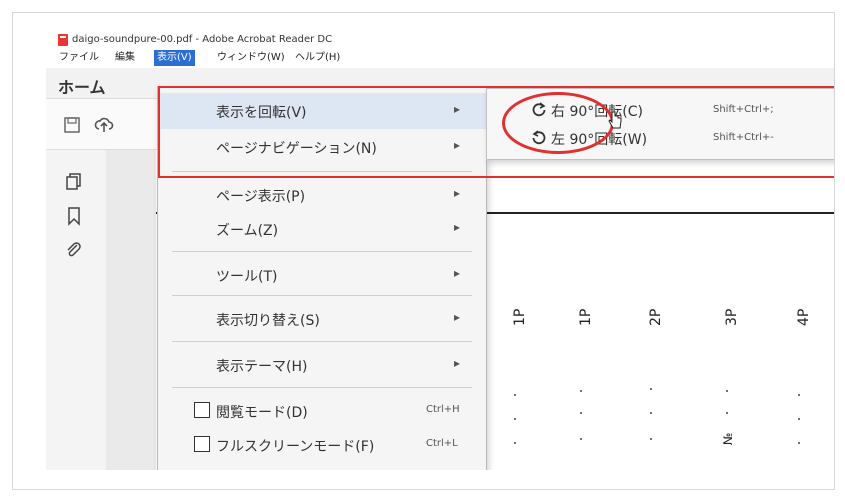 This screenshot has height=499, width=845. I want to click on menu-item-zoom: ズーム(Z) ▸, so click(322, 229).